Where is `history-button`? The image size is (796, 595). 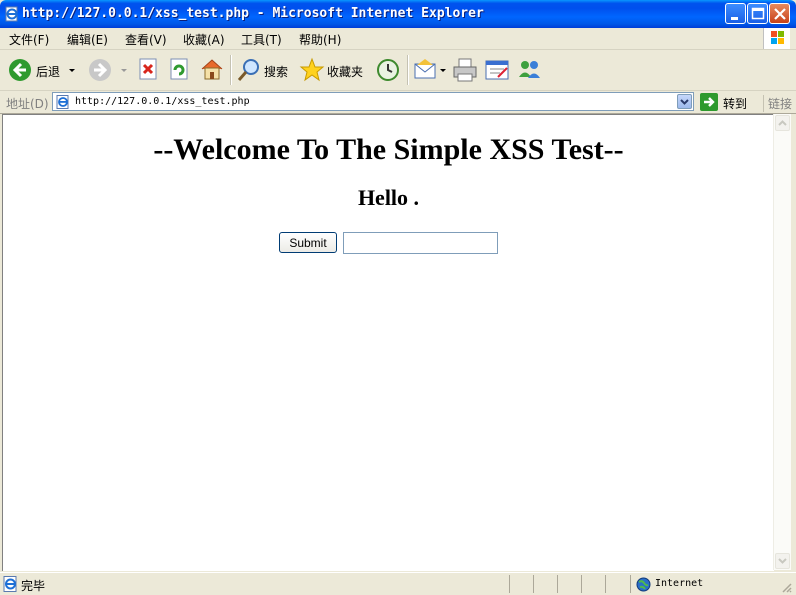
history-button is located at coordinates (388, 70).